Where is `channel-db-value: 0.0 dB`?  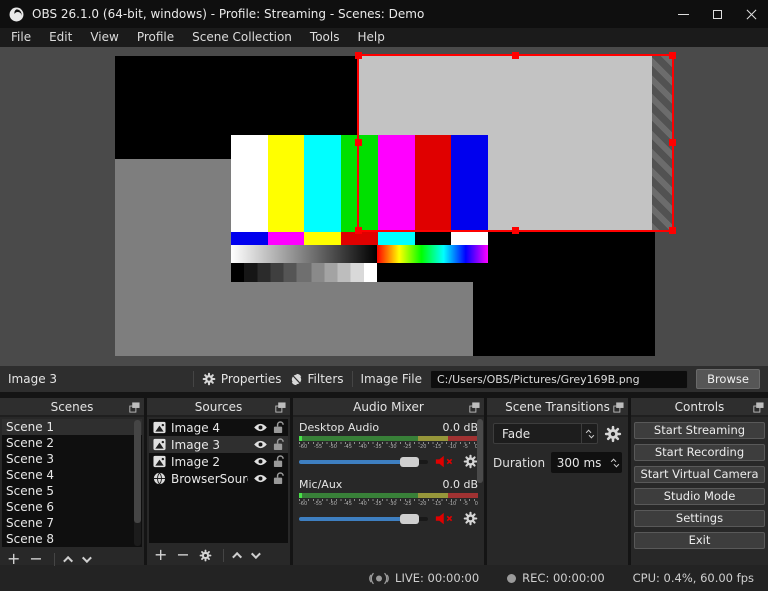 channel-db-value: 0.0 dB is located at coordinates (460, 427).